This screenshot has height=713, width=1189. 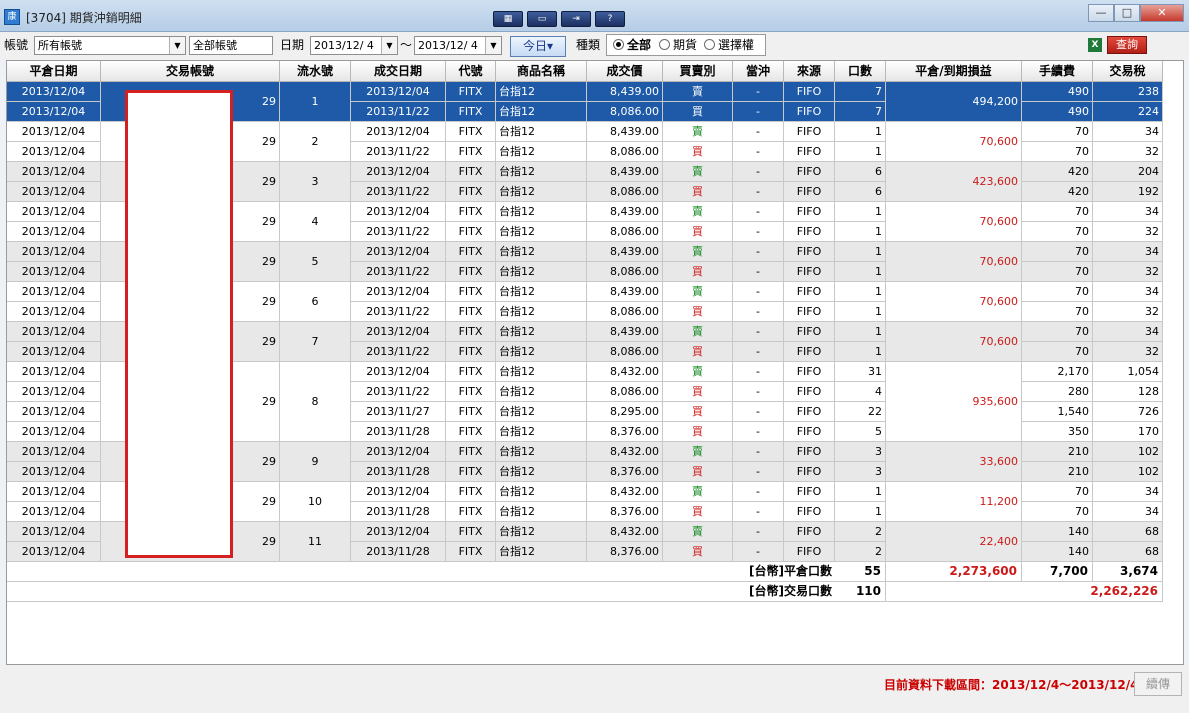 I want to click on fee-cell: 350, so click(x=1057, y=432).